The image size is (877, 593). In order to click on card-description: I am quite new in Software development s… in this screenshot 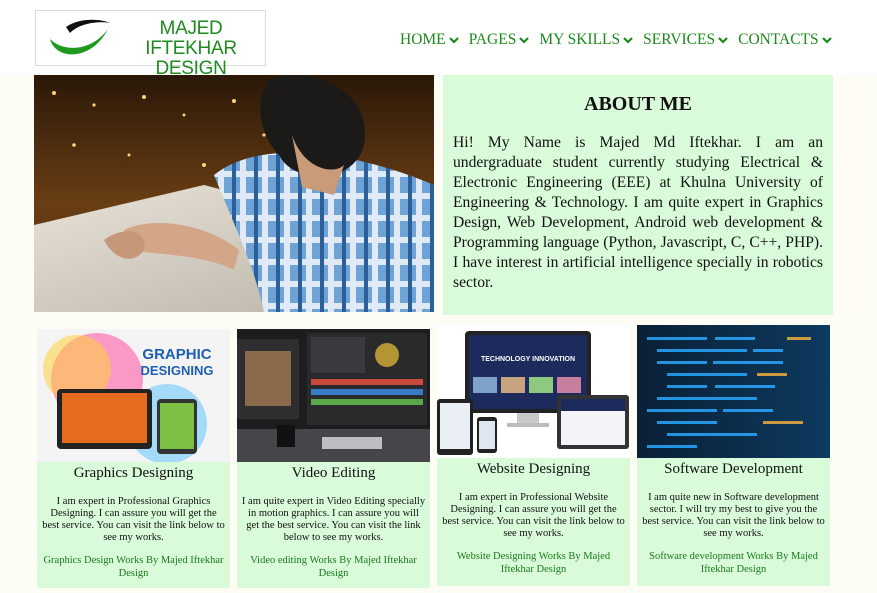, I will do `click(733, 515)`.